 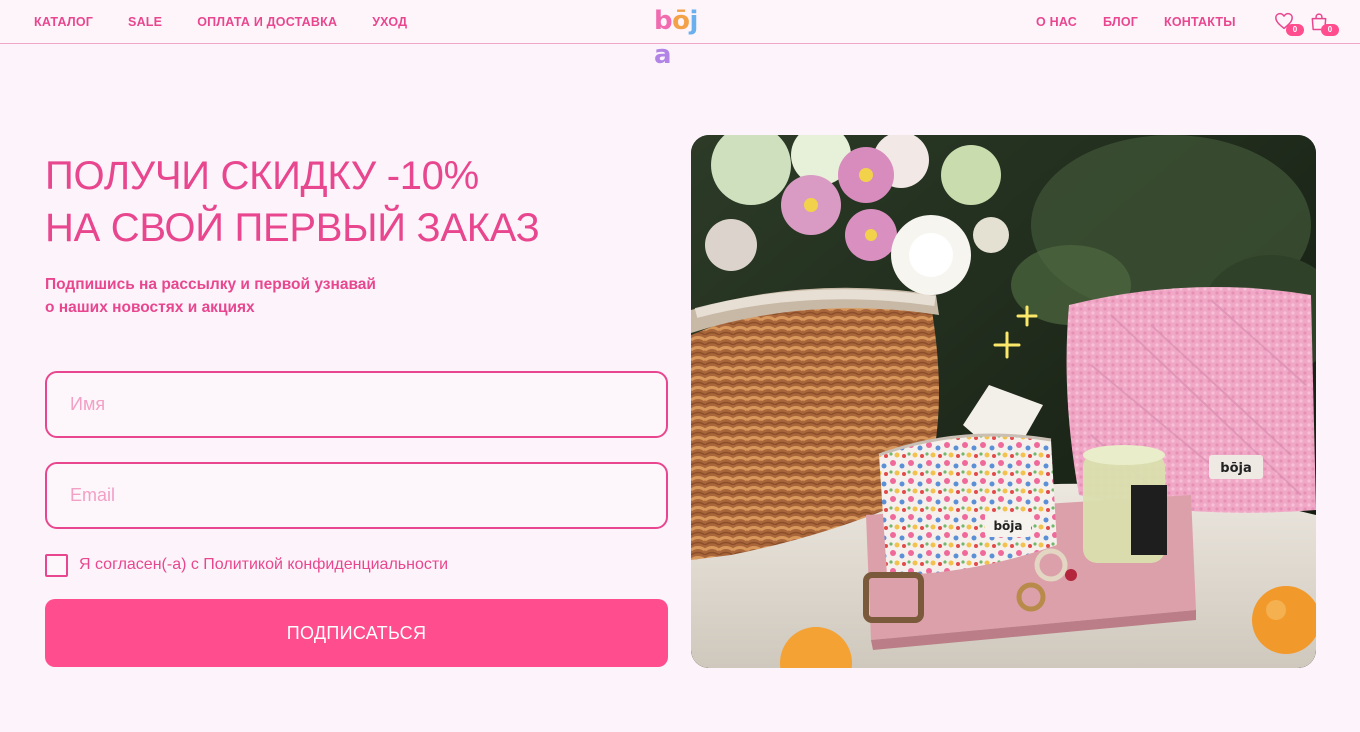 What do you see at coordinates (292, 228) in the screenshot?
I see `promo-headline-line2: НА СВОЙ ПЕРВЫЙ ЗАКАЗ` at bounding box center [292, 228].